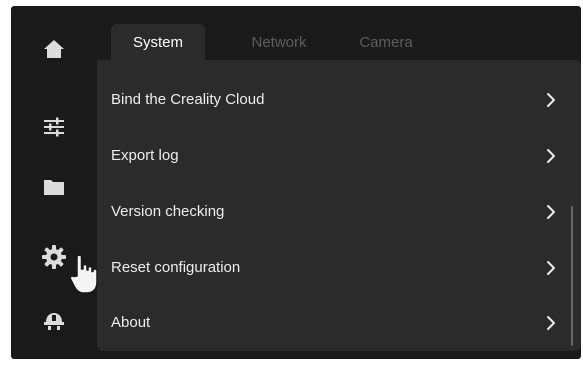 Image resolution: width=583 pixels, height=370 pixels. Describe the element at coordinates (339, 211) in the screenshot. I see `menu-item-version-checking: Version checking` at that location.